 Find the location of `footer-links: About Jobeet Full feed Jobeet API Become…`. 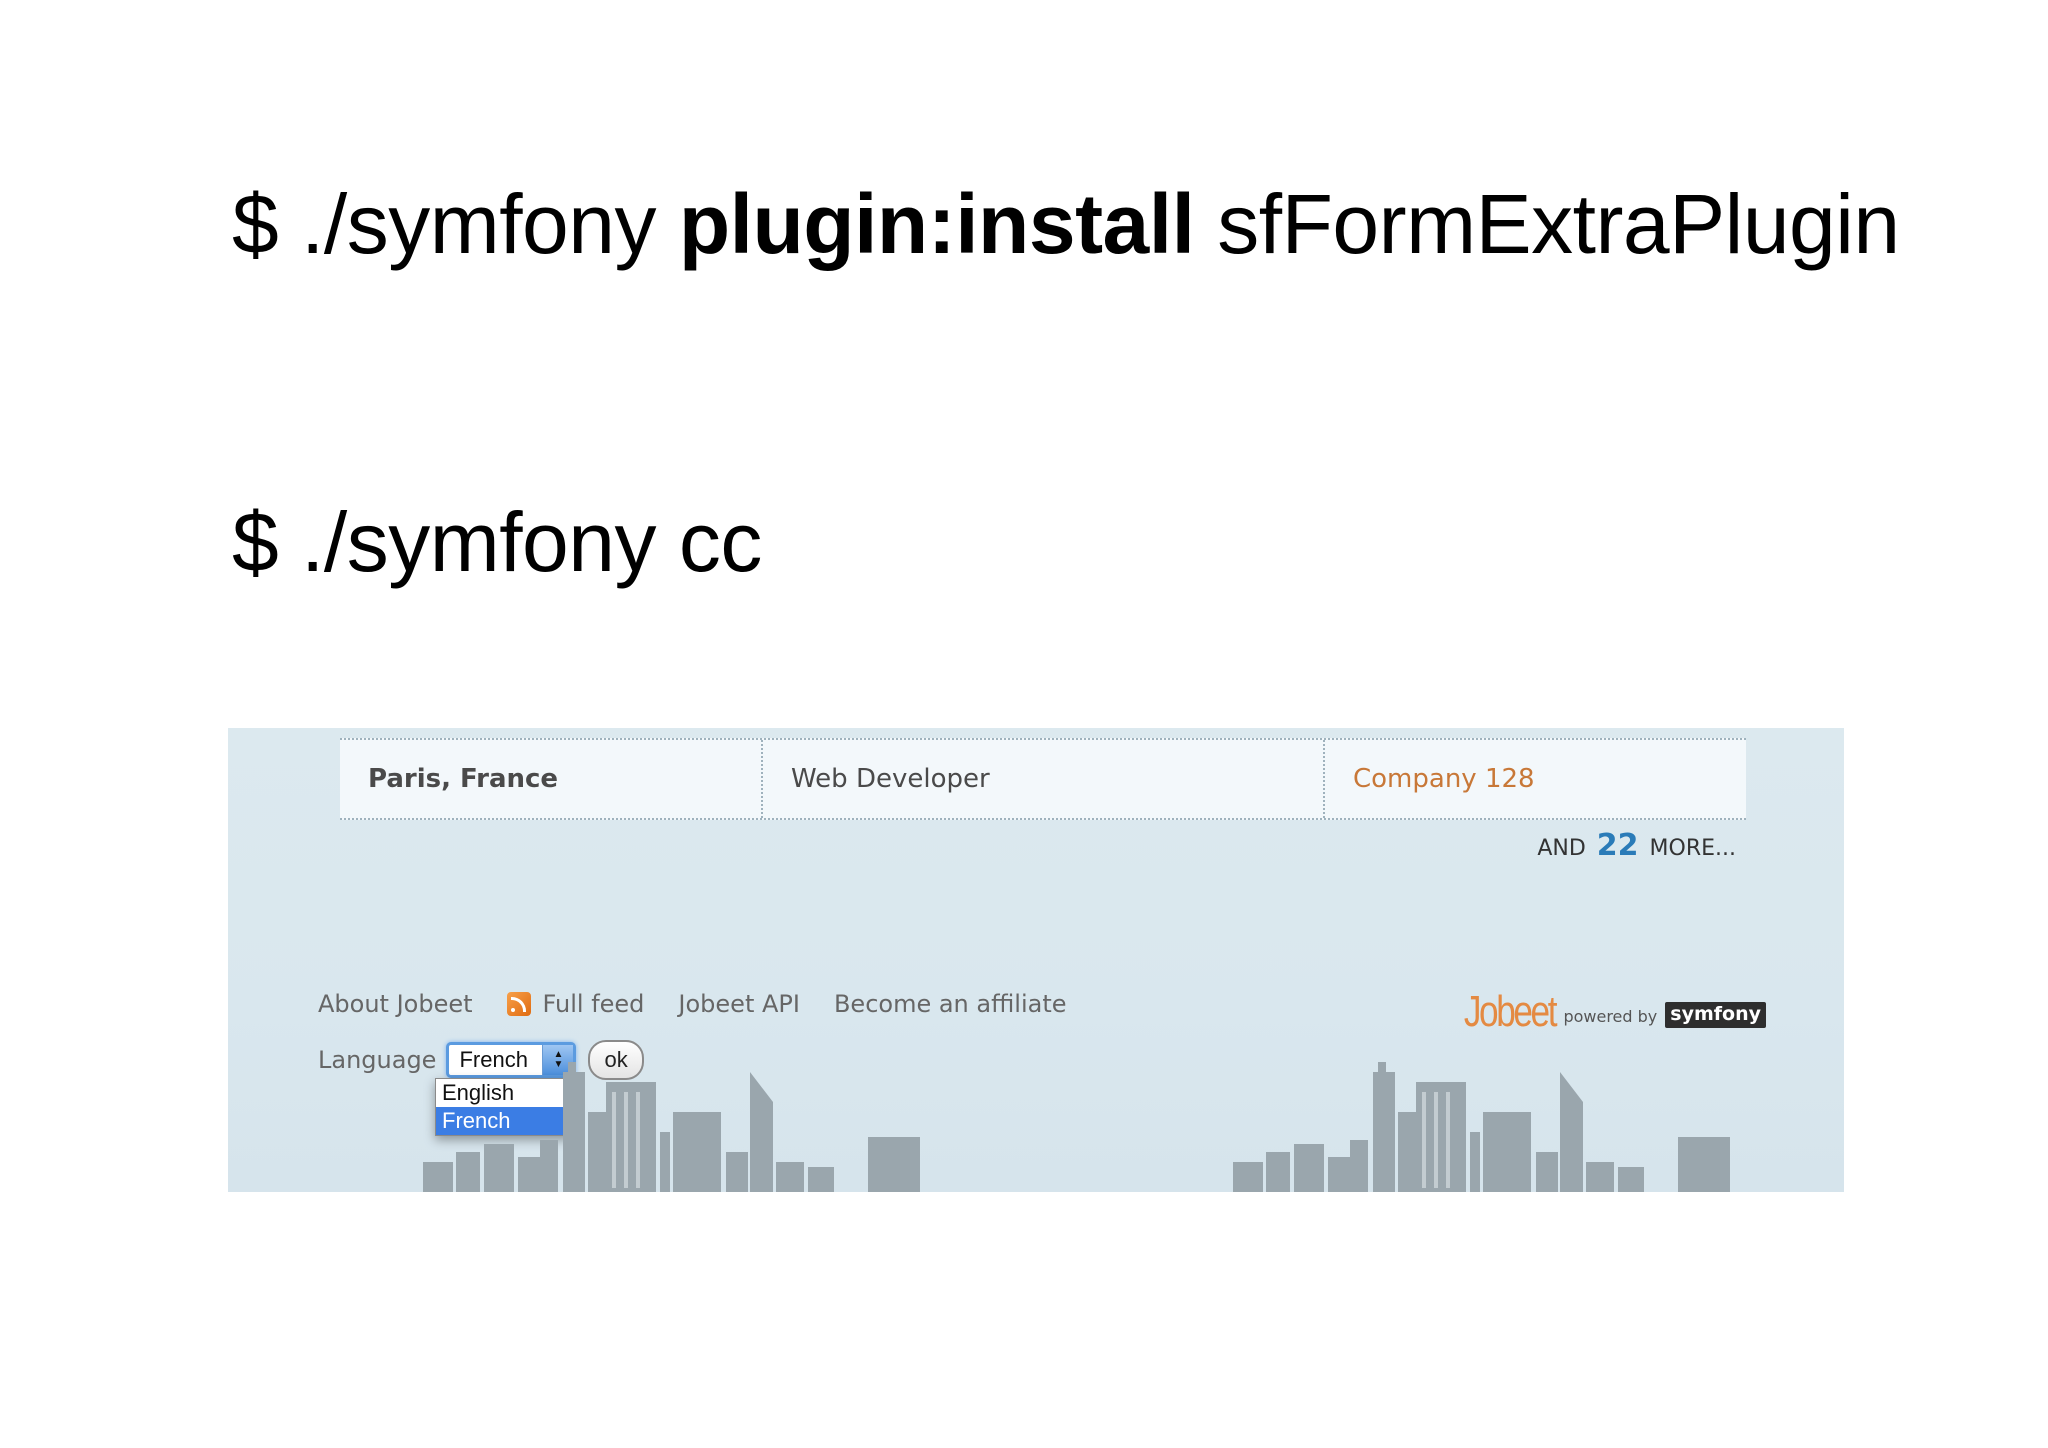

footer-links: About Jobeet Full feed Jobeet API Become… is located at coordinates (709, 1004).